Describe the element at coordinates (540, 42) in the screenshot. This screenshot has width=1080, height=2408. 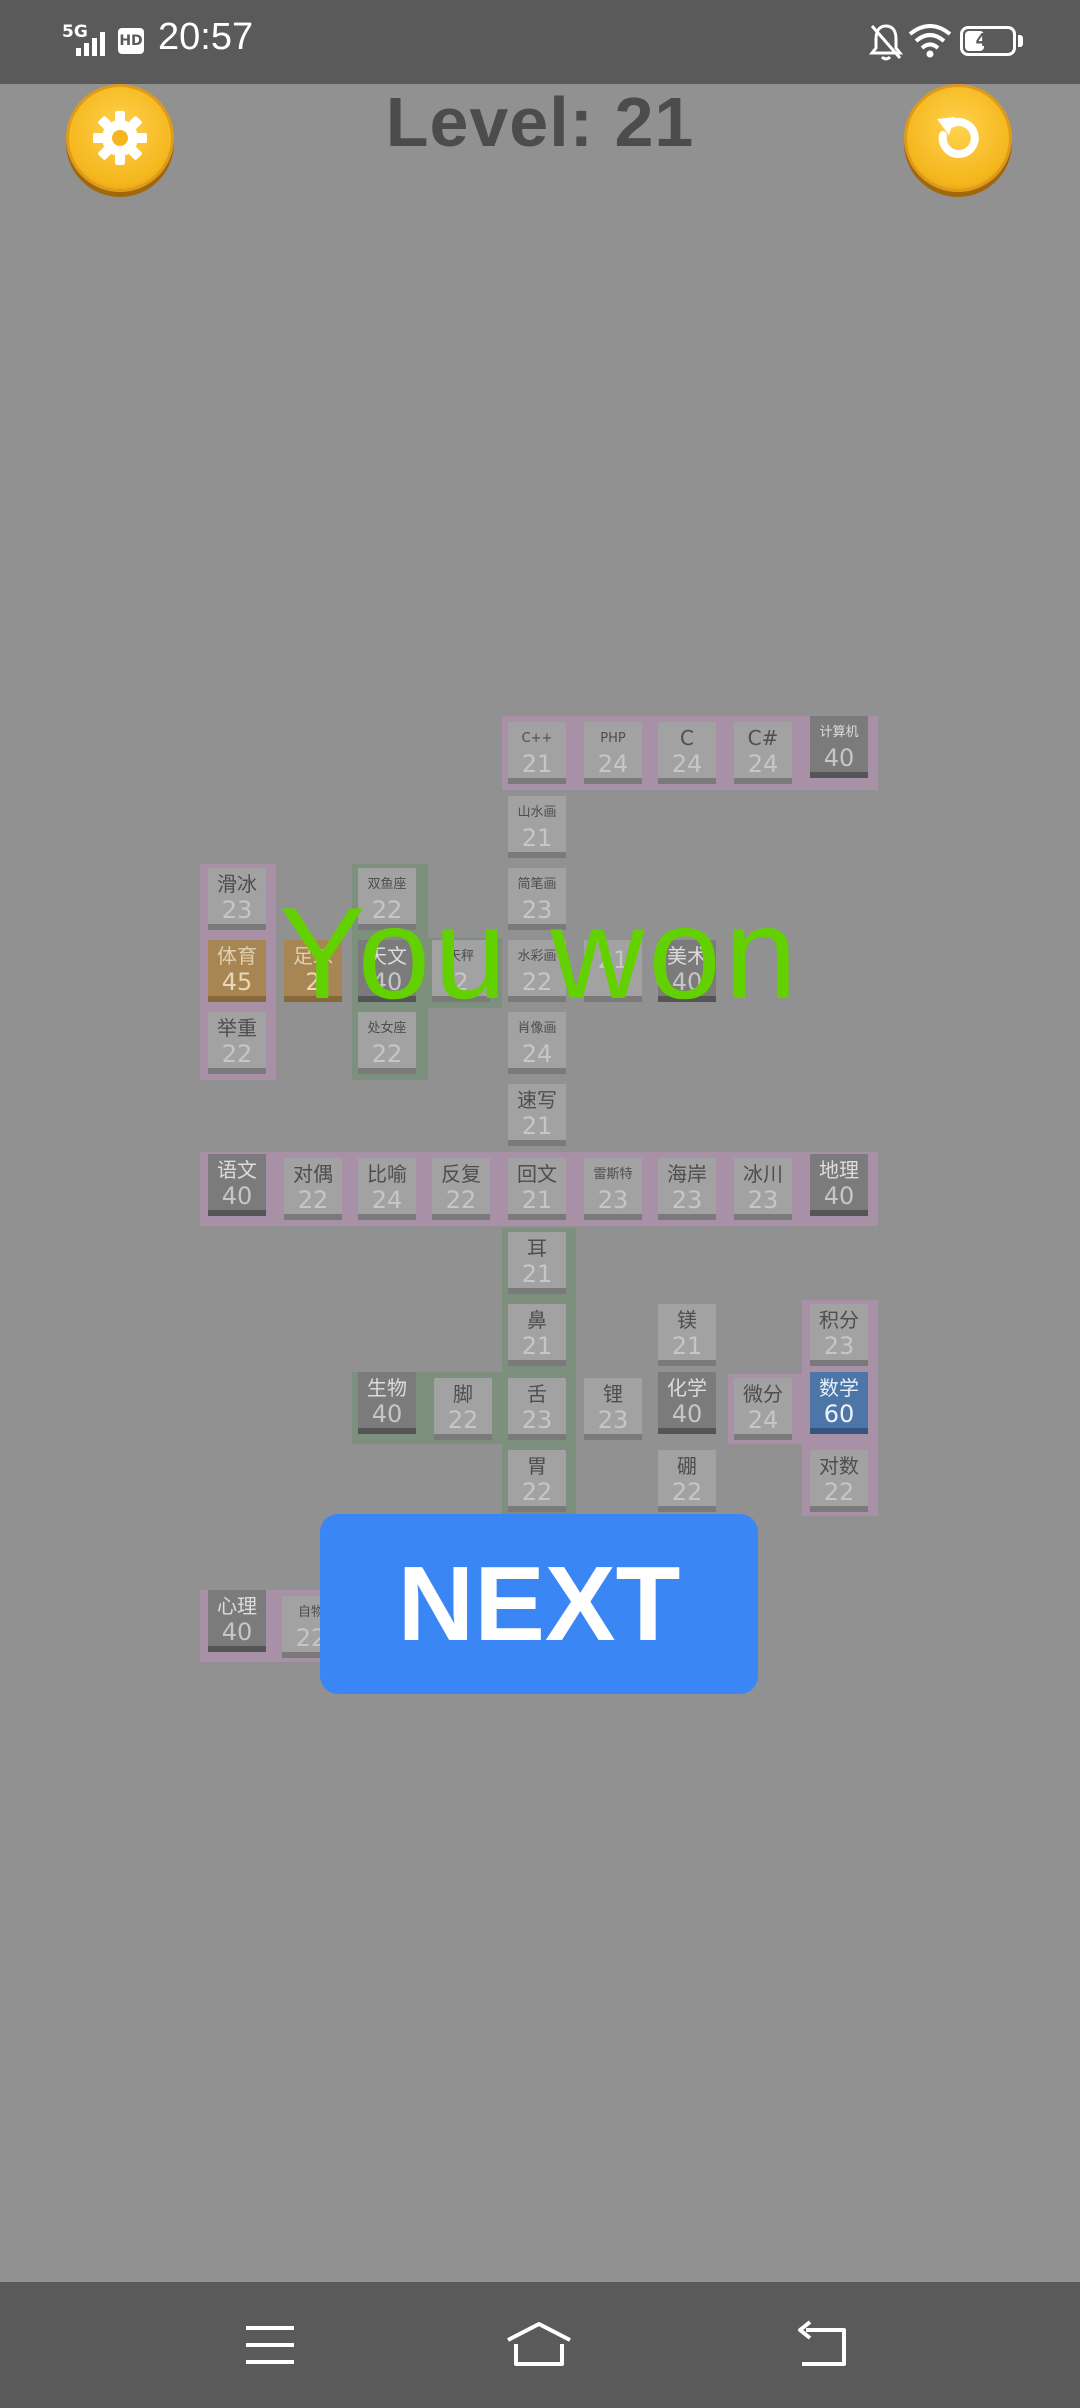
I see `status-bar: 5G HD 20:57 41` at that location.